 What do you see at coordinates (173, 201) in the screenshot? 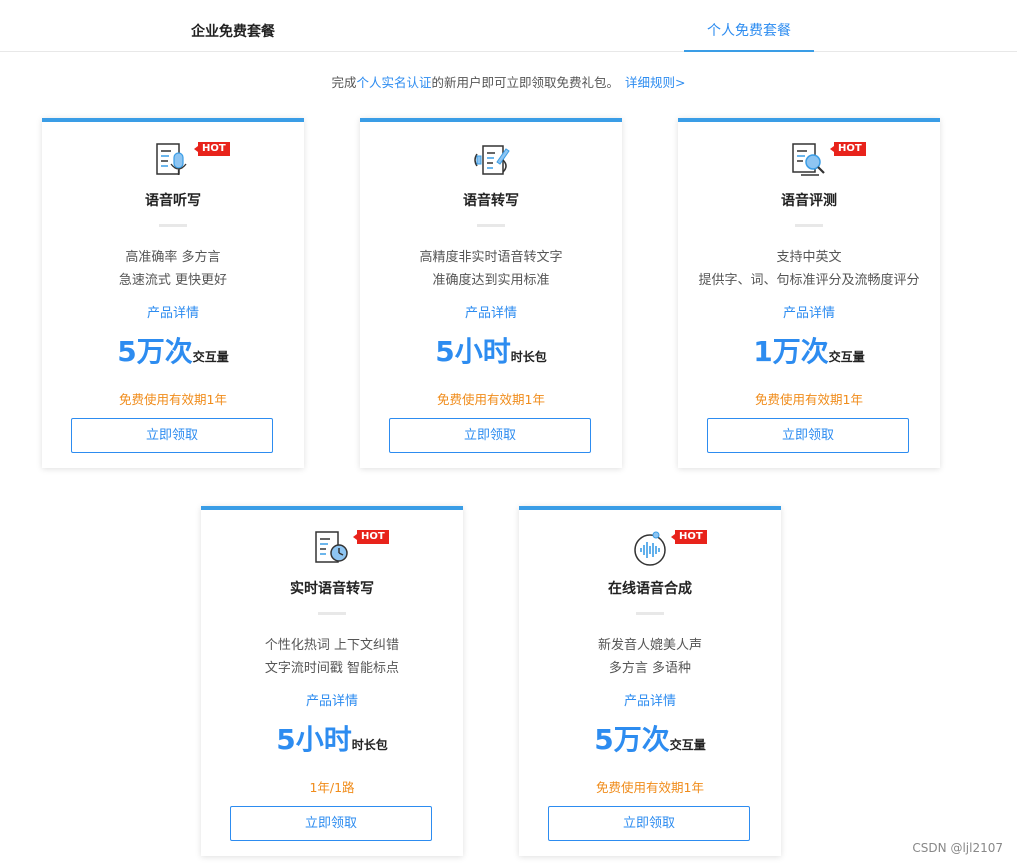
I see `card-title: 语音听写` at bounding box center [173, 201].